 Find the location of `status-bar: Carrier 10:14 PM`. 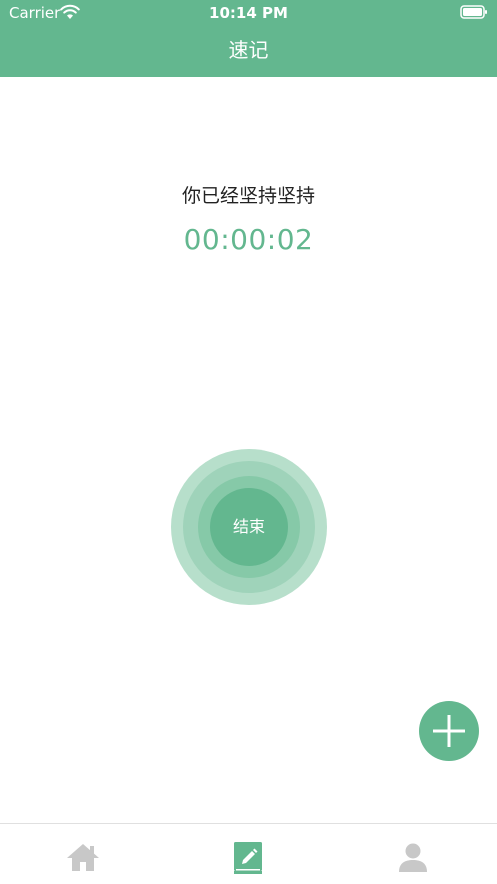

status-bar: Carrier 10:14 PM is located at coordinates (248, 13).